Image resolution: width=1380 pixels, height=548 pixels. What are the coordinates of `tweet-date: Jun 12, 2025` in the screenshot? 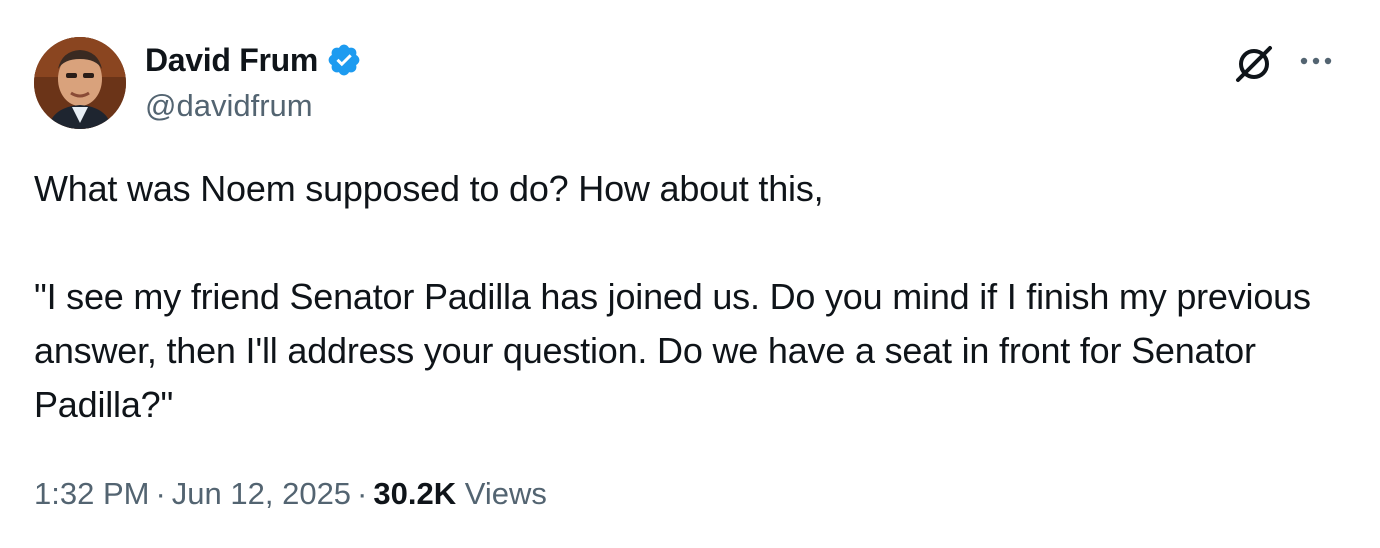 It's located at (261, 493).